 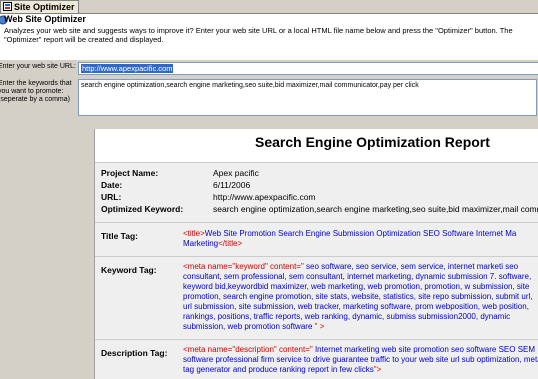 I want to click on keyword-tag-close: " >, so click(x=319, y=326).